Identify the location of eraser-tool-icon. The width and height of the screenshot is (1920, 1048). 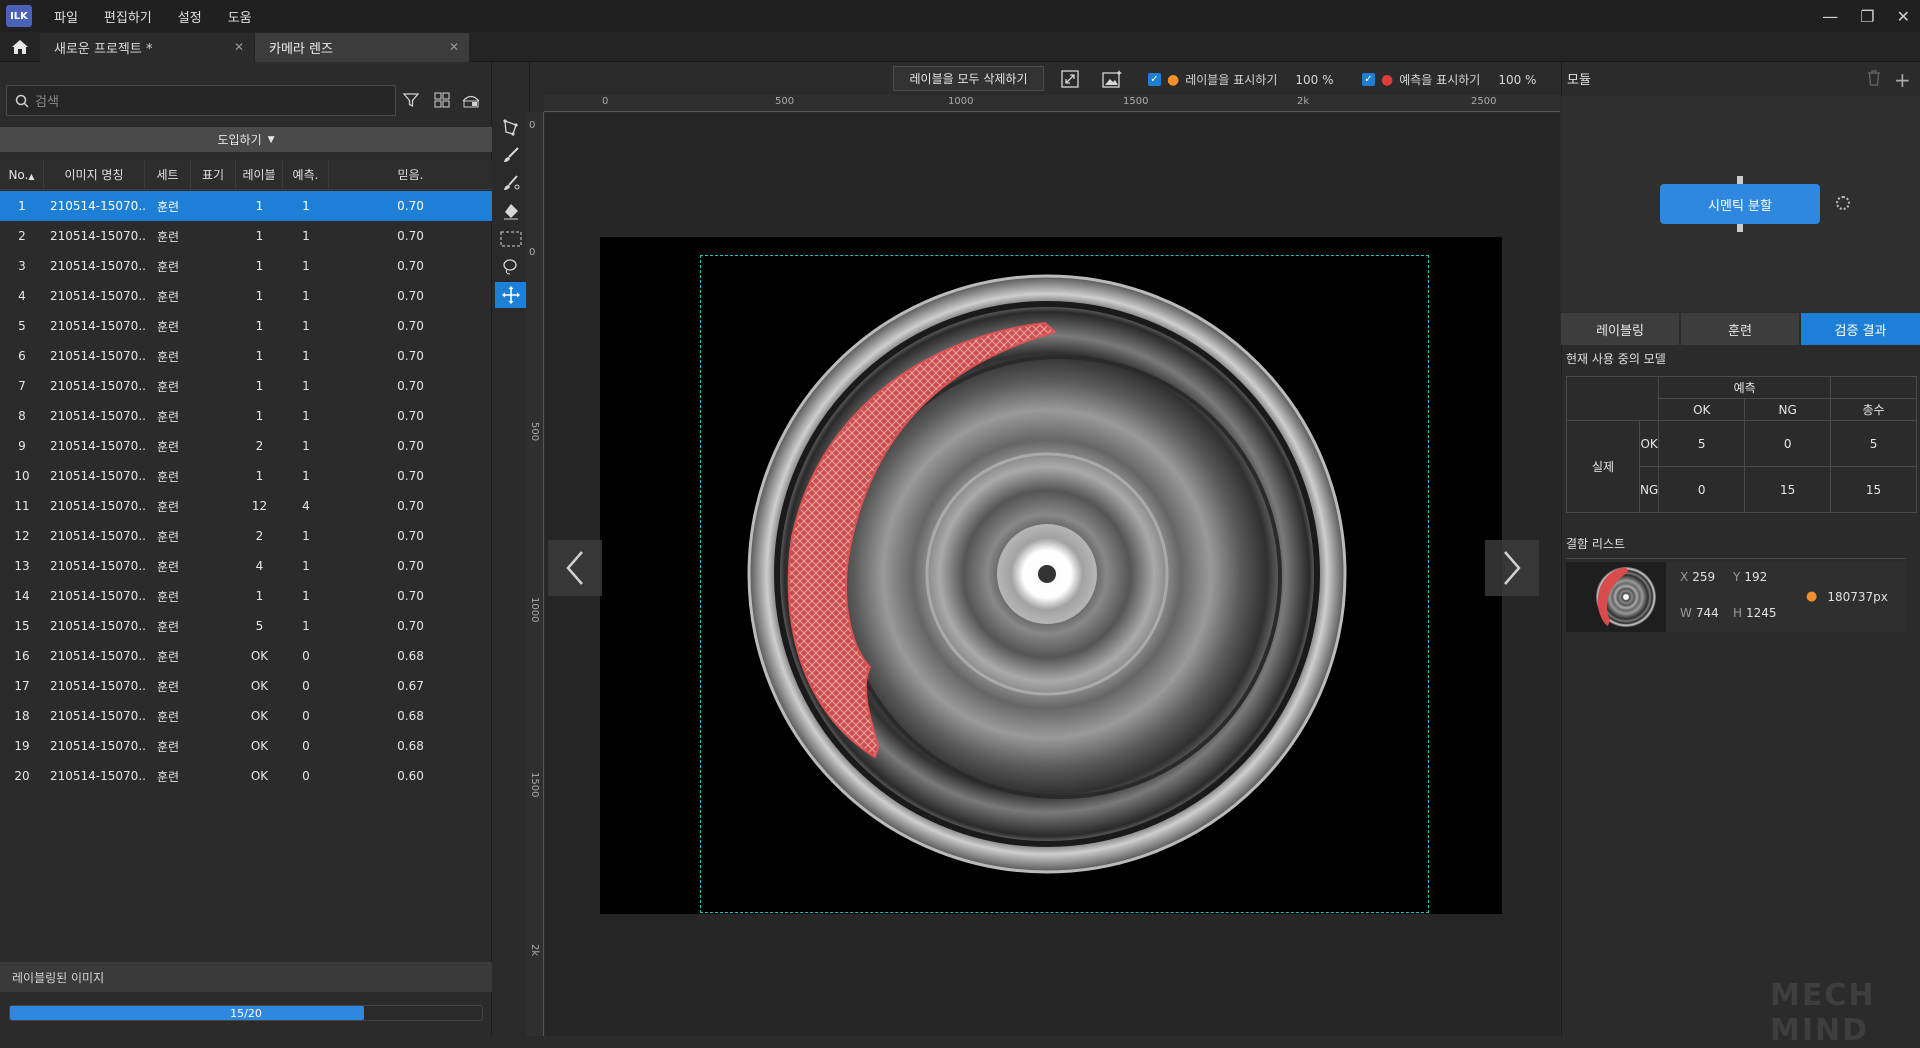
(511, 211).